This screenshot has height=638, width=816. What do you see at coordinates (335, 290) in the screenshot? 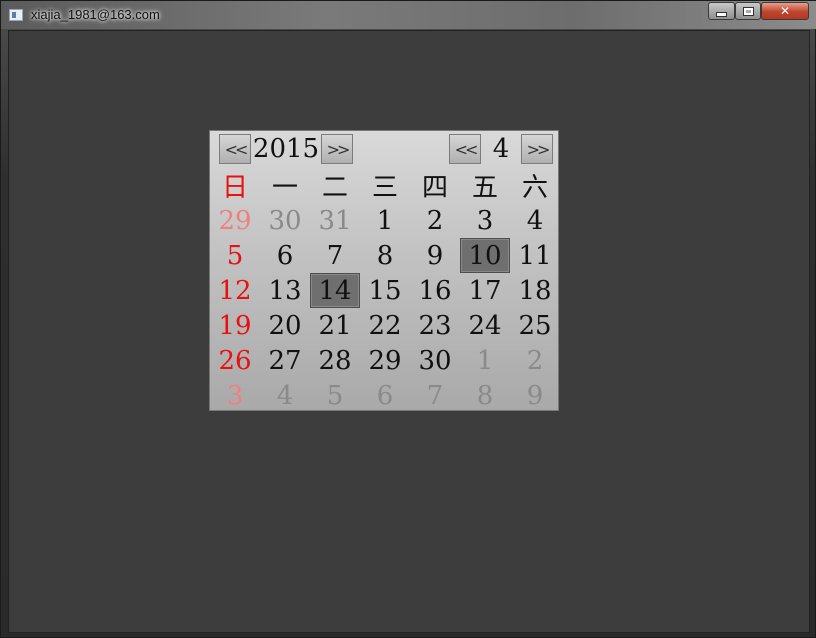
I see `day-cell-selected: 14` at bounding box center [335, 290].